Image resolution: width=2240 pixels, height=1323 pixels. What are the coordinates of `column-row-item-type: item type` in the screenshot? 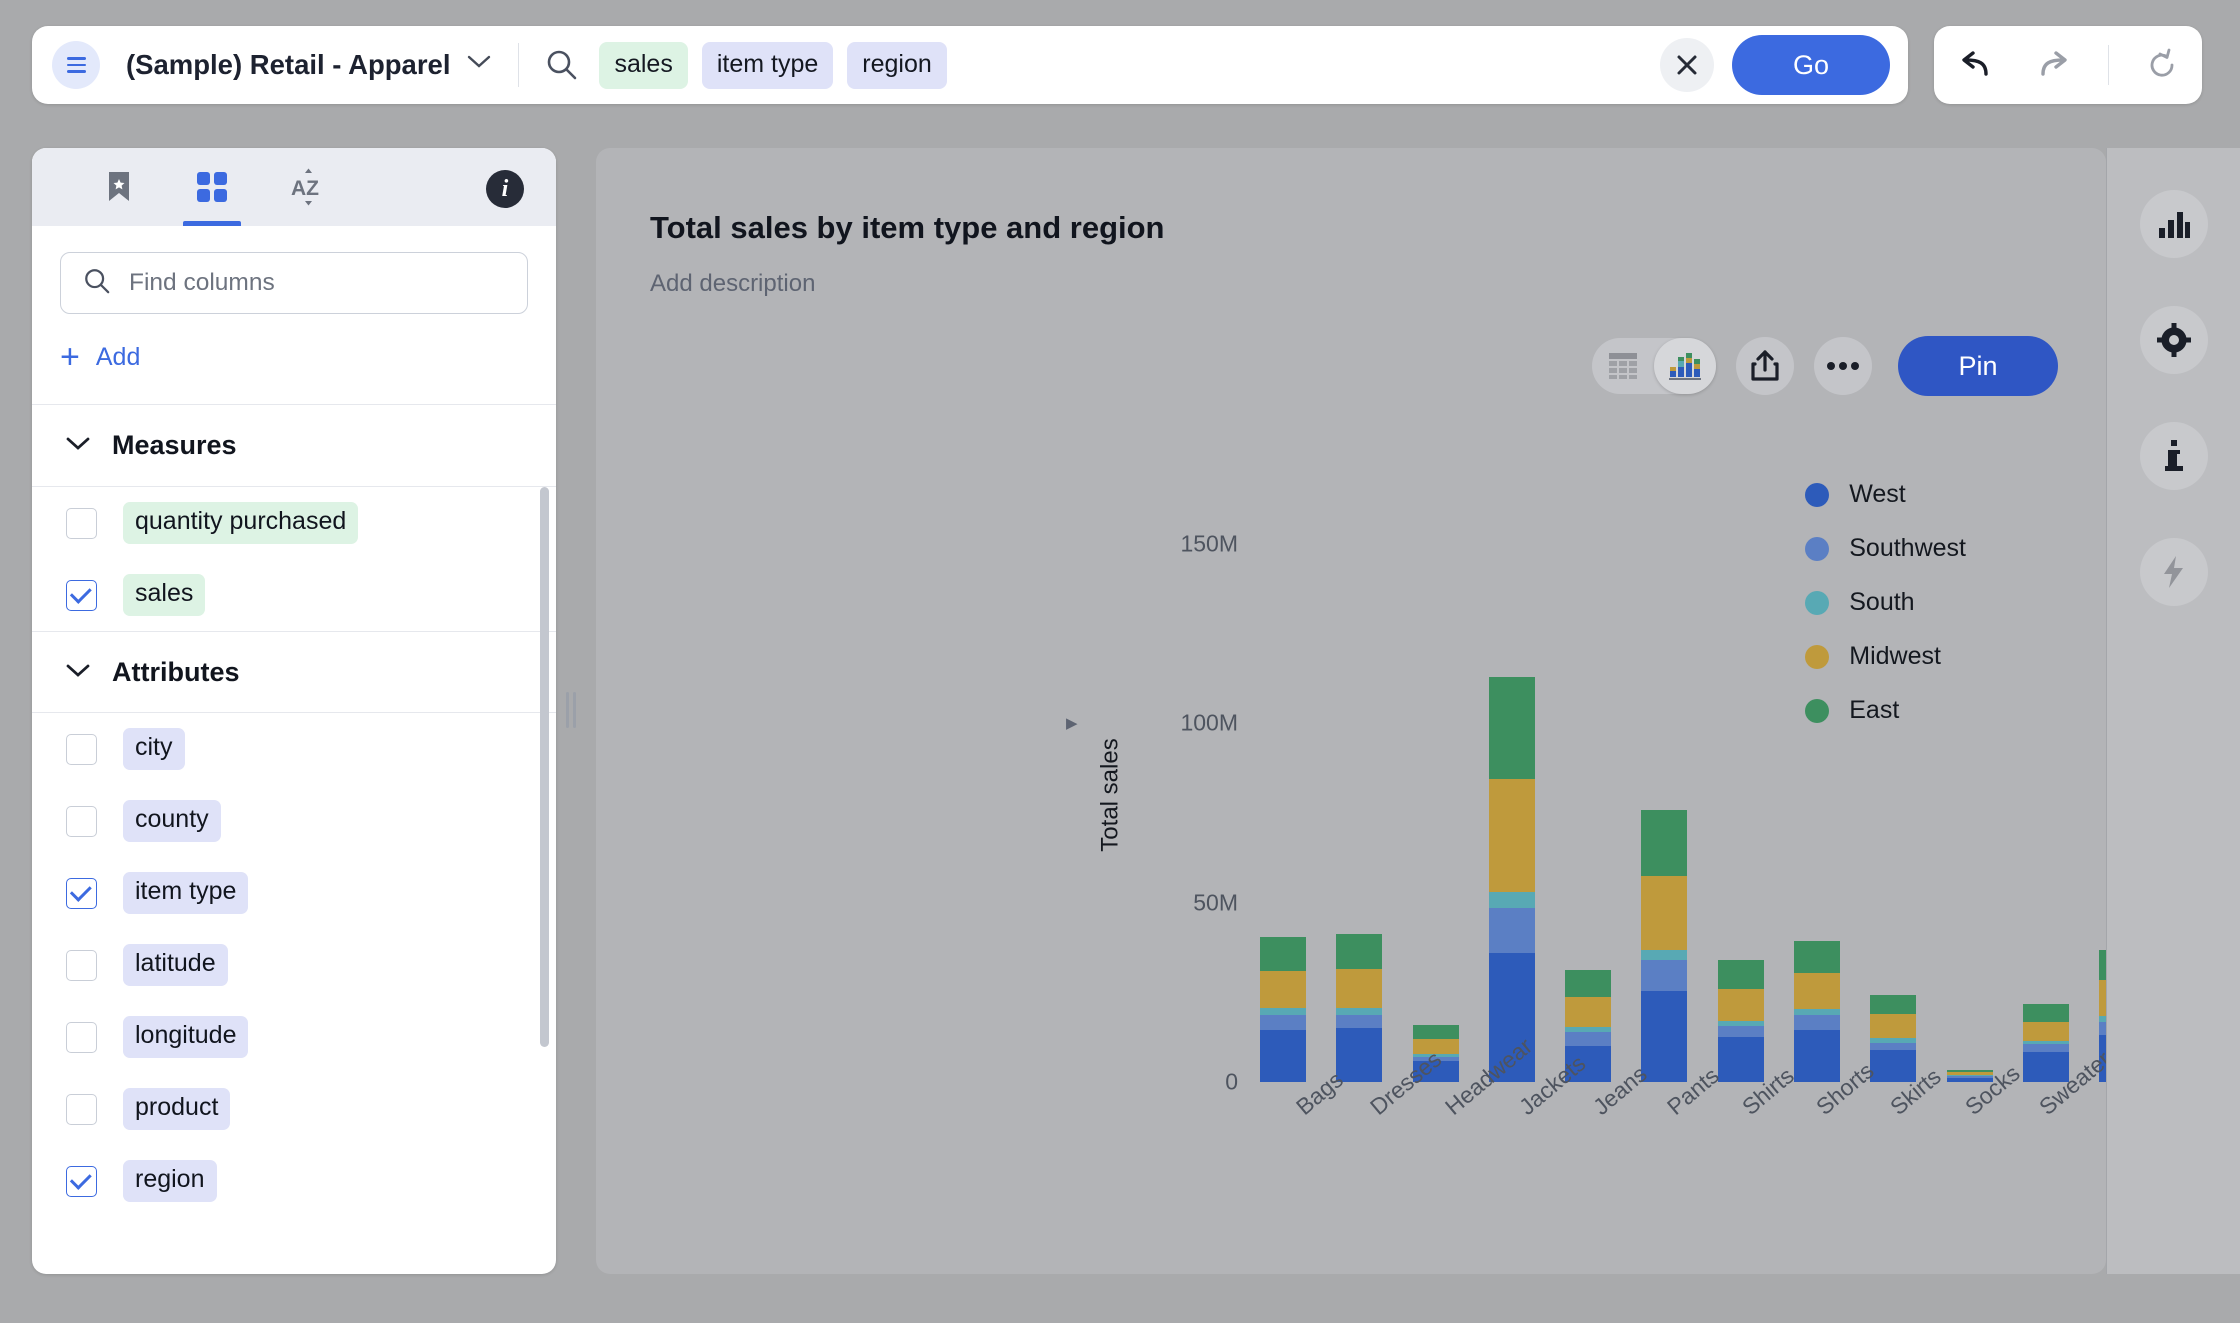 It's located at (294, 893).